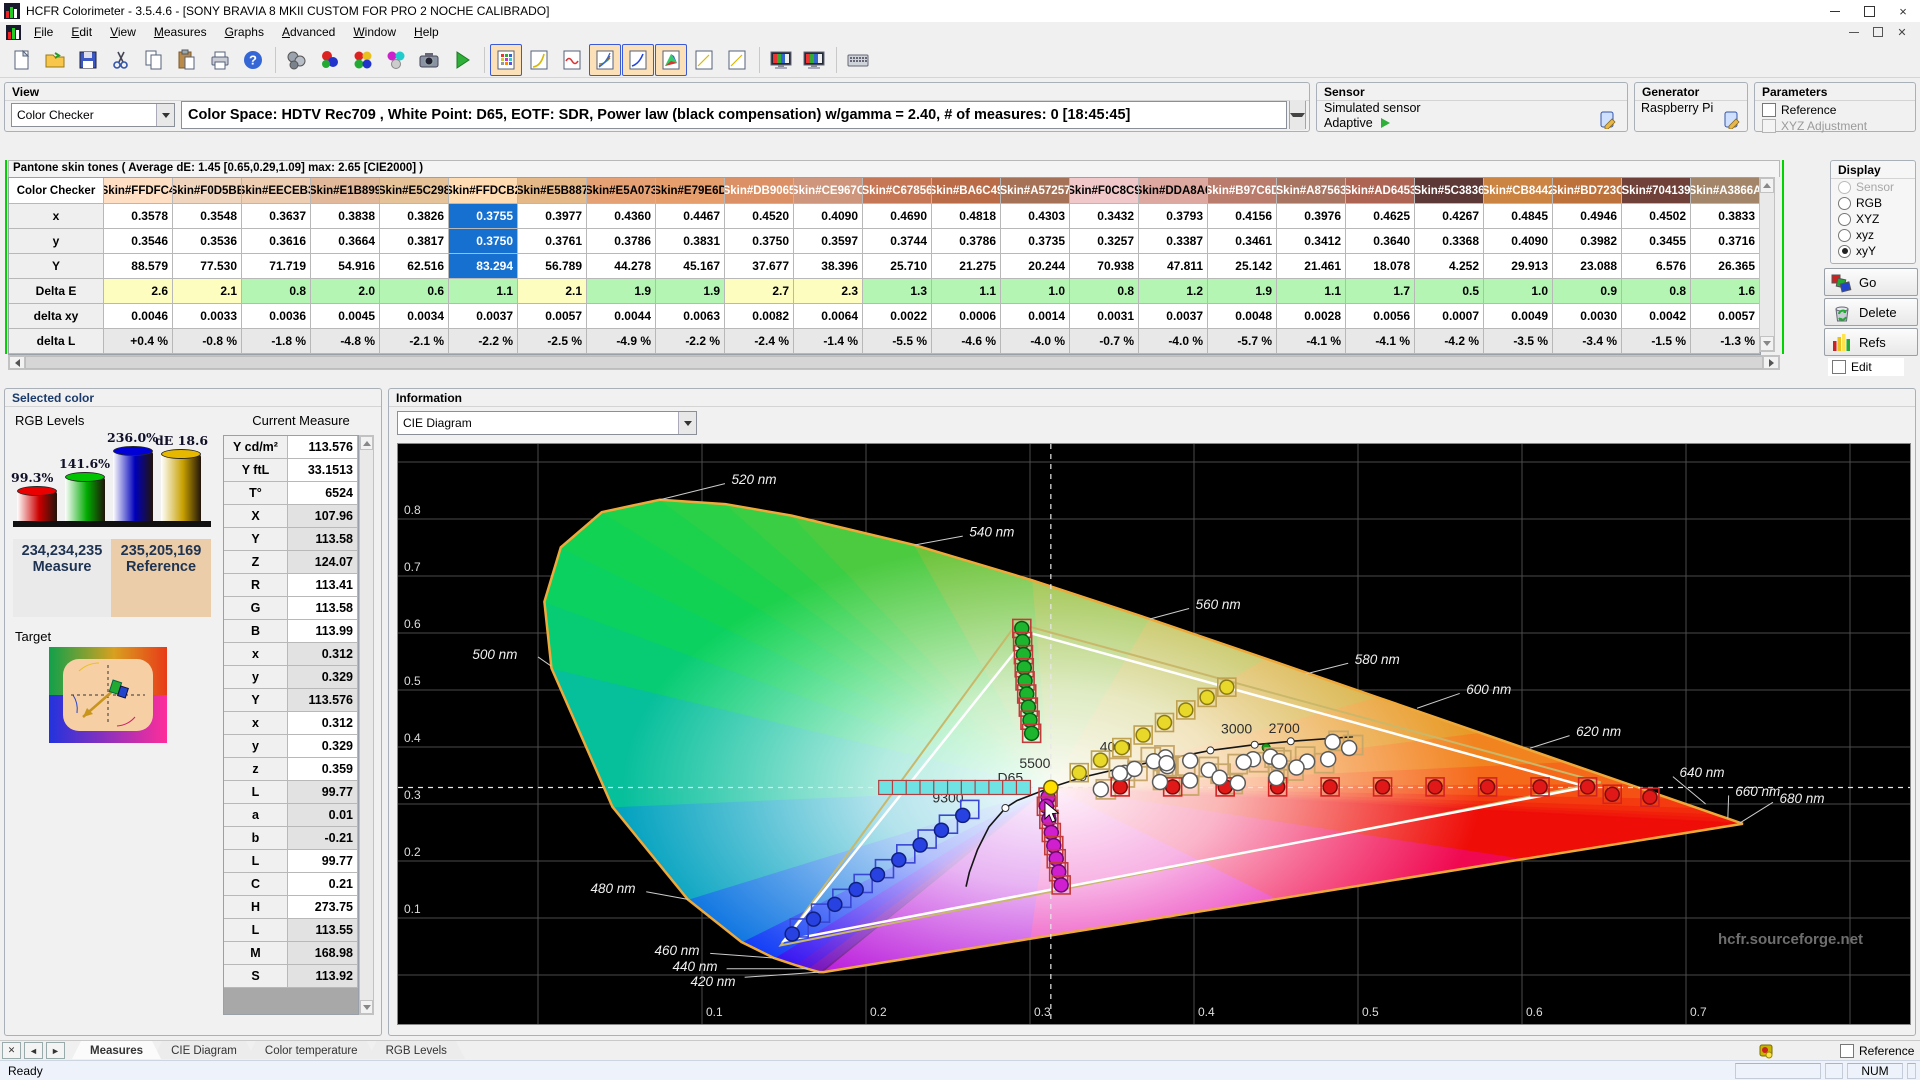  What do you see at coordinates (759, 191) in the screenshot?
I see `skin-column-header: Skin#DB9065` at bounding box center [759, 191].